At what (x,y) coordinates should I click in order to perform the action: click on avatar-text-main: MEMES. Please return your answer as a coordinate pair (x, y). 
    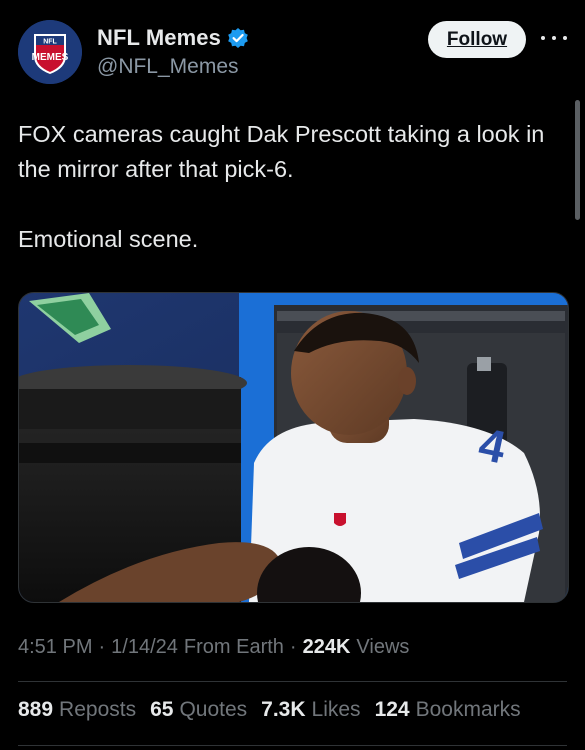
    Looking at the image, I should click on (50, 57).